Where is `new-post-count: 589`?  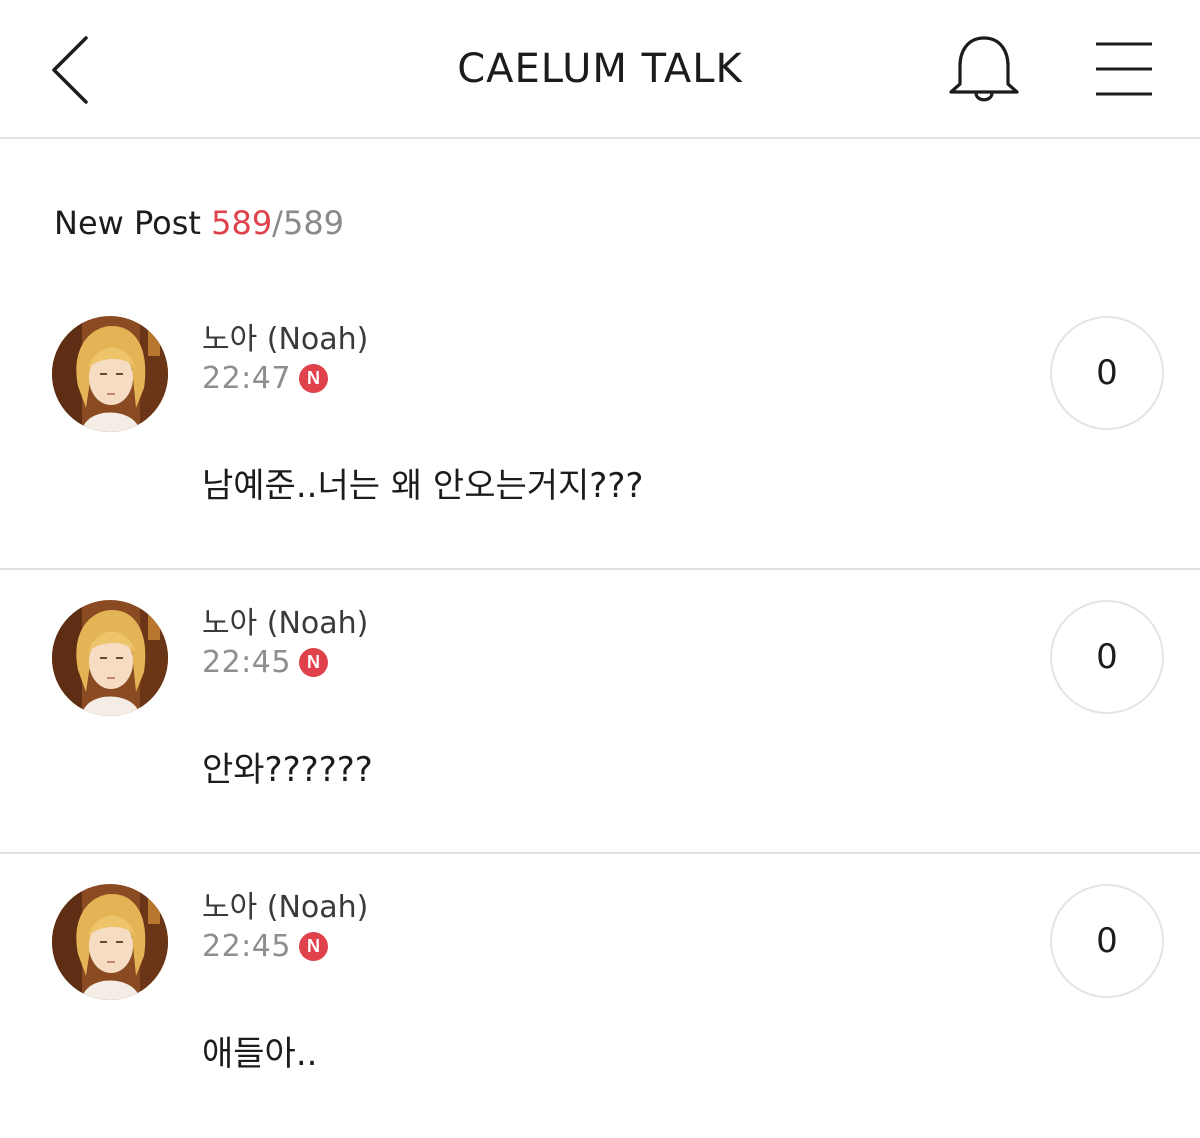
new-post-count: 589 is located at coordinates (242, 223).